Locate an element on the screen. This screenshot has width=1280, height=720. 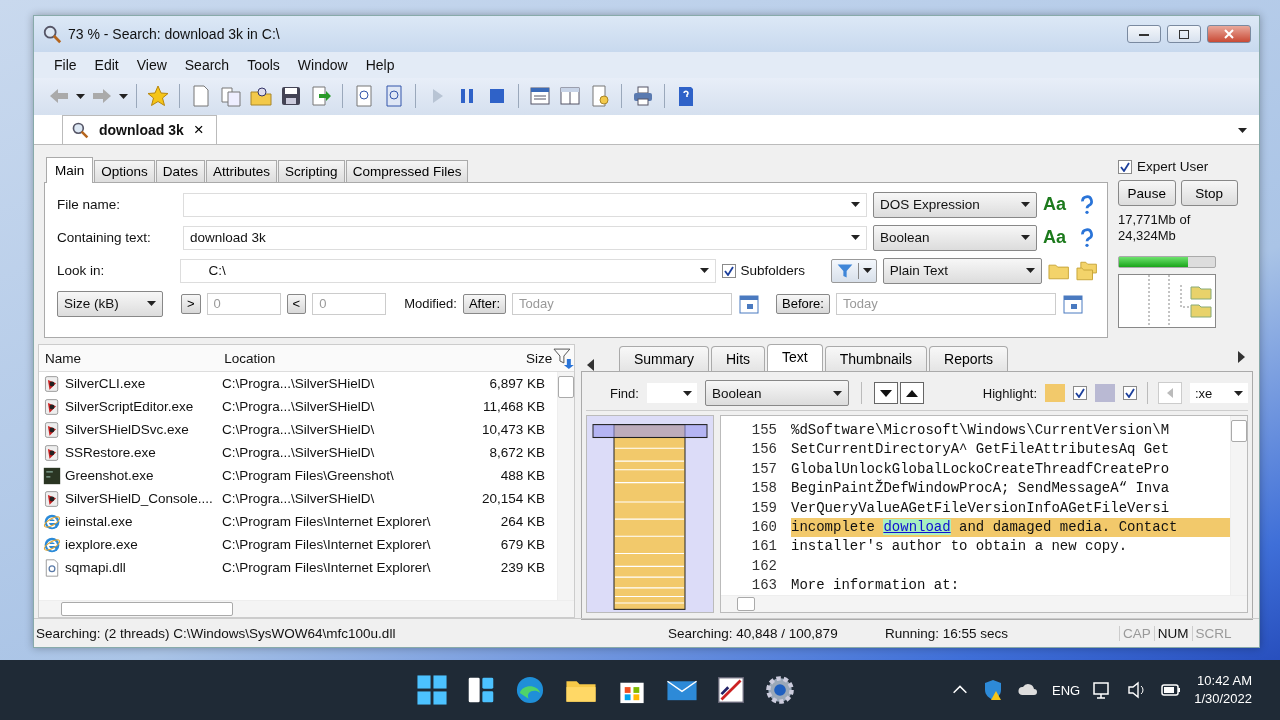
clock-time: 10:42 AM is located at coordinates (1224, 681).